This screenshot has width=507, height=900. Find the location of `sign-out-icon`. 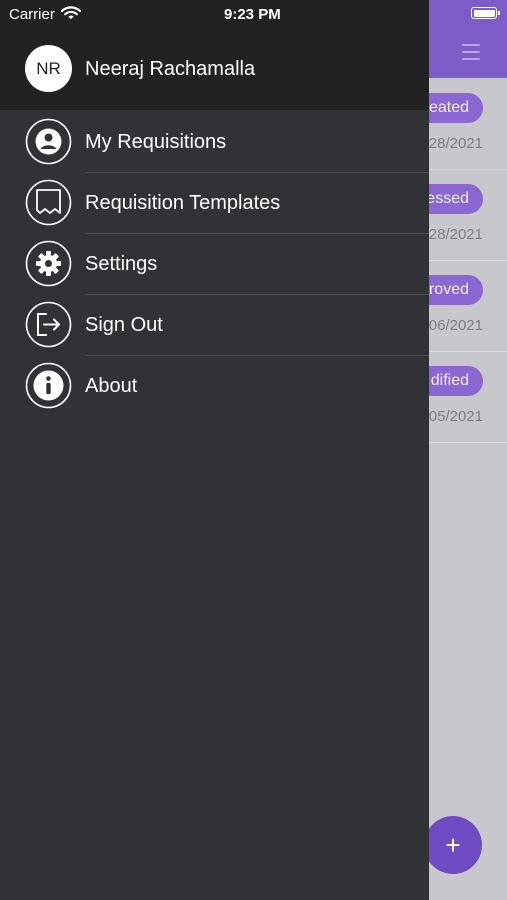

sign-out-icon is located at coordinates (48, 324).